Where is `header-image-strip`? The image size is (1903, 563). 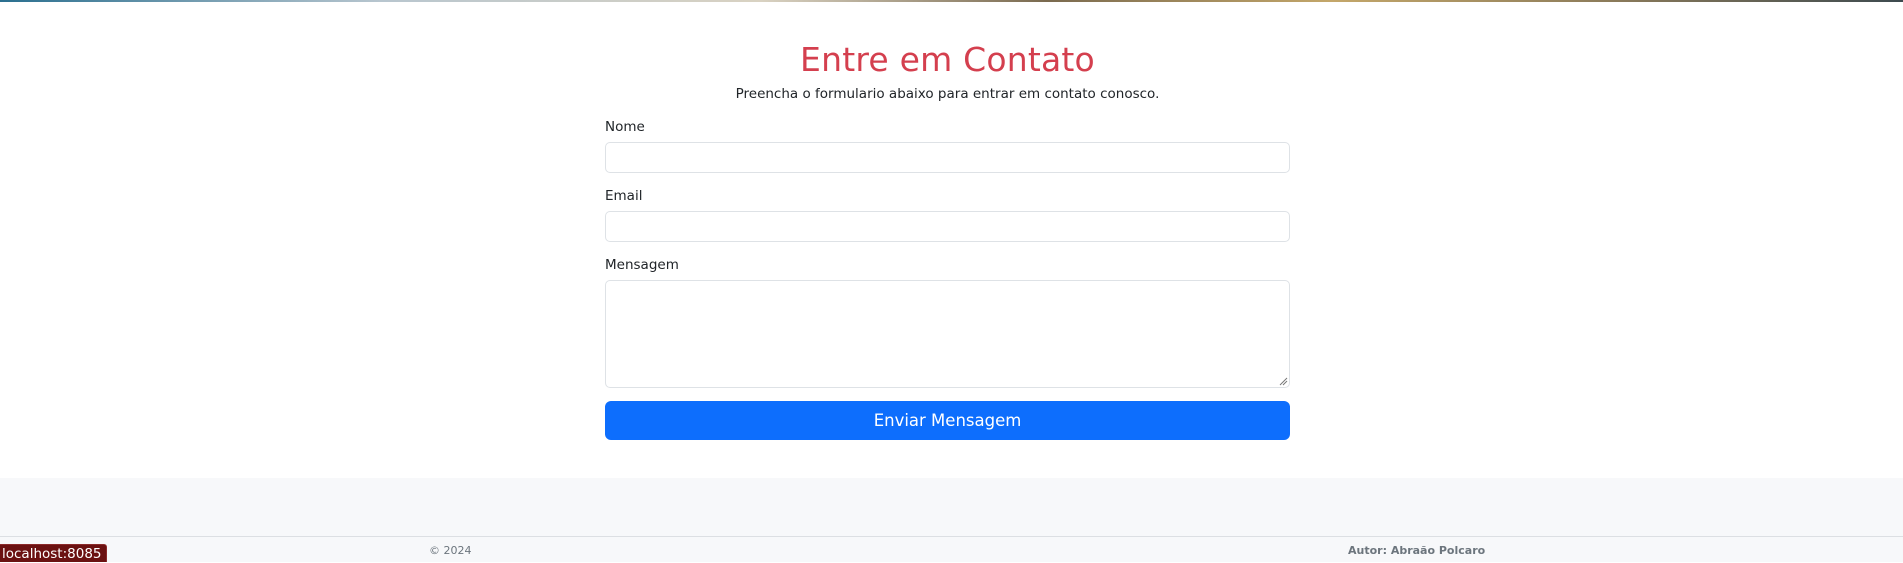
header-image-strip is located at coordinates (951, 1).